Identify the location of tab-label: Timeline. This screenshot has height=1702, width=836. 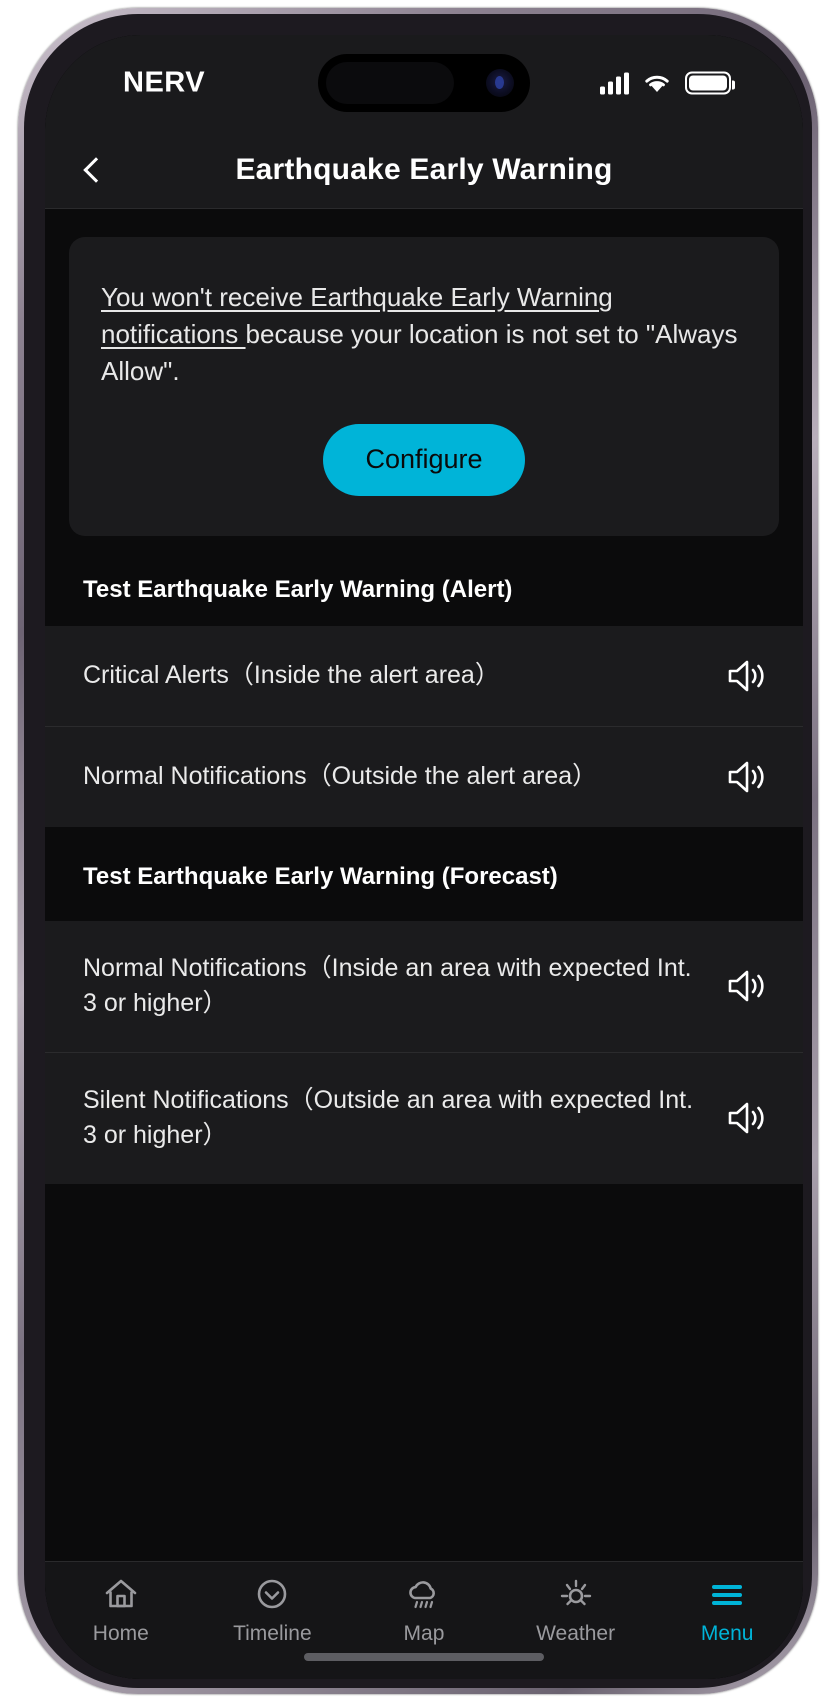
(272, 1633).